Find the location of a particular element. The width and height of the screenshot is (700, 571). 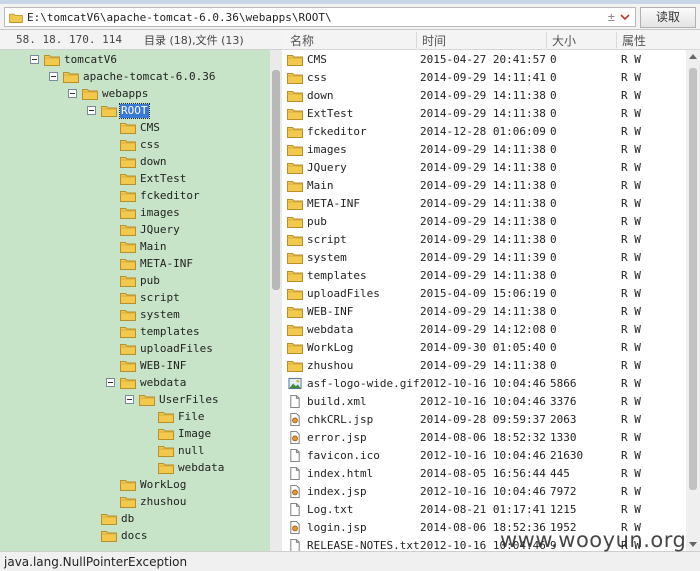

file-row: down 2014-09-29 14:11:38 0 R W is located at coordinates (484, 96).